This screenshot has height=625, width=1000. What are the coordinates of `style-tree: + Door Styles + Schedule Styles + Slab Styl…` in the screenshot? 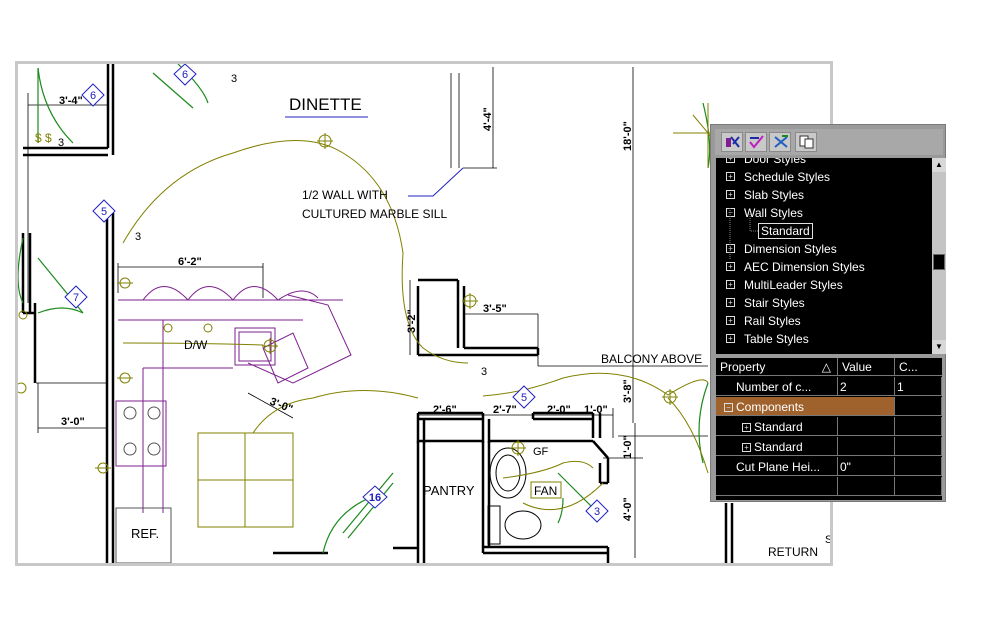 It's located at (824, 256).